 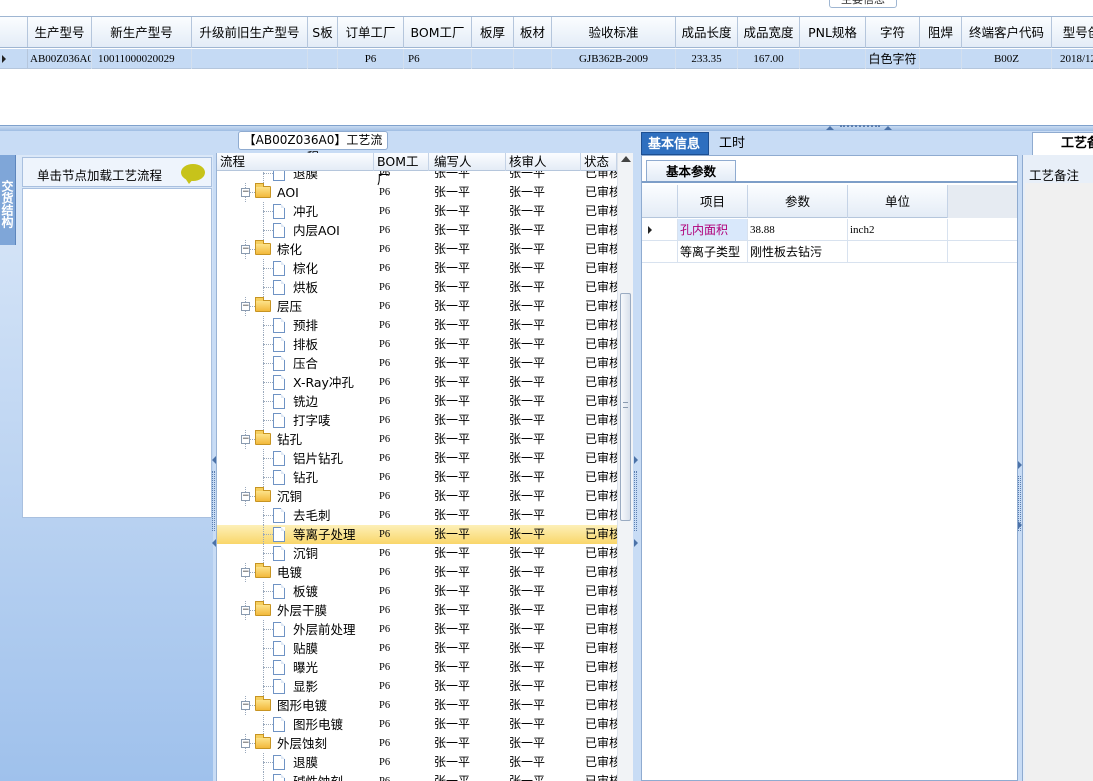 I want to click on tree-row: 碱性蚀刻 P6 张一平 张一平 已审核, so click(x=417, y=776).